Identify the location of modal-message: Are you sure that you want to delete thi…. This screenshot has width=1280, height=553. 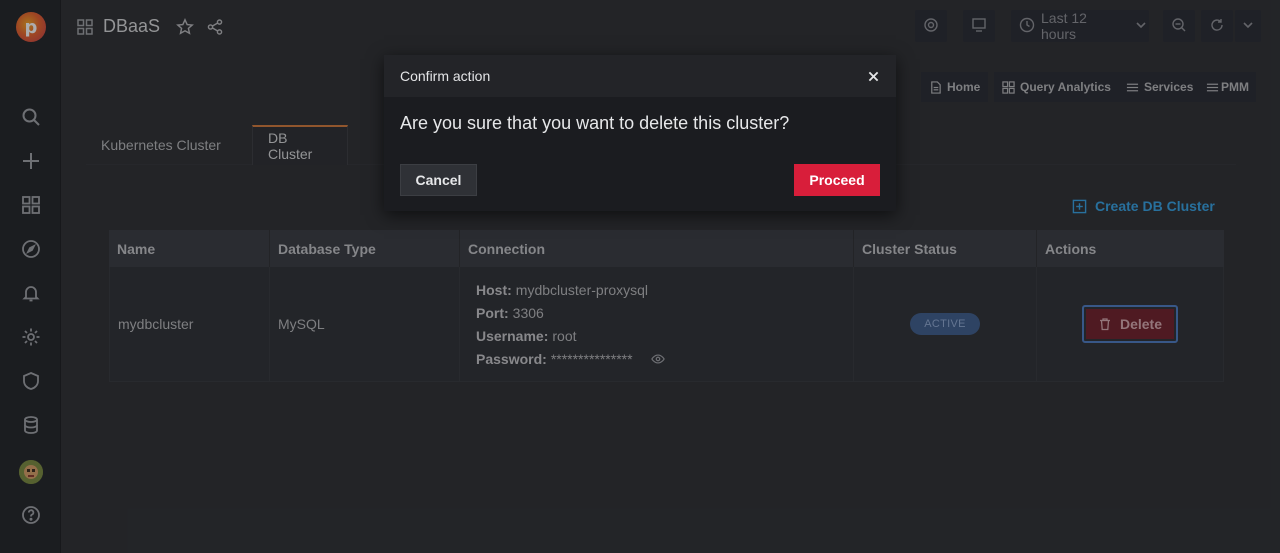
(595, 123).